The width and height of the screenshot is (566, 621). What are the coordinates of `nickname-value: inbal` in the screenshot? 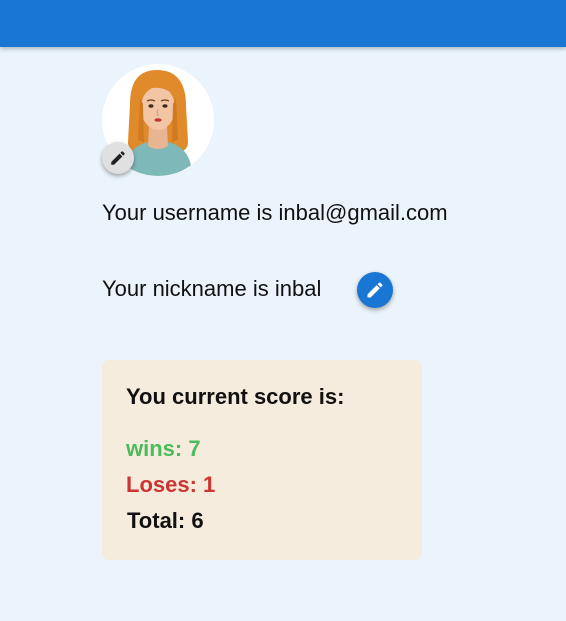 It's located at (298, 288).